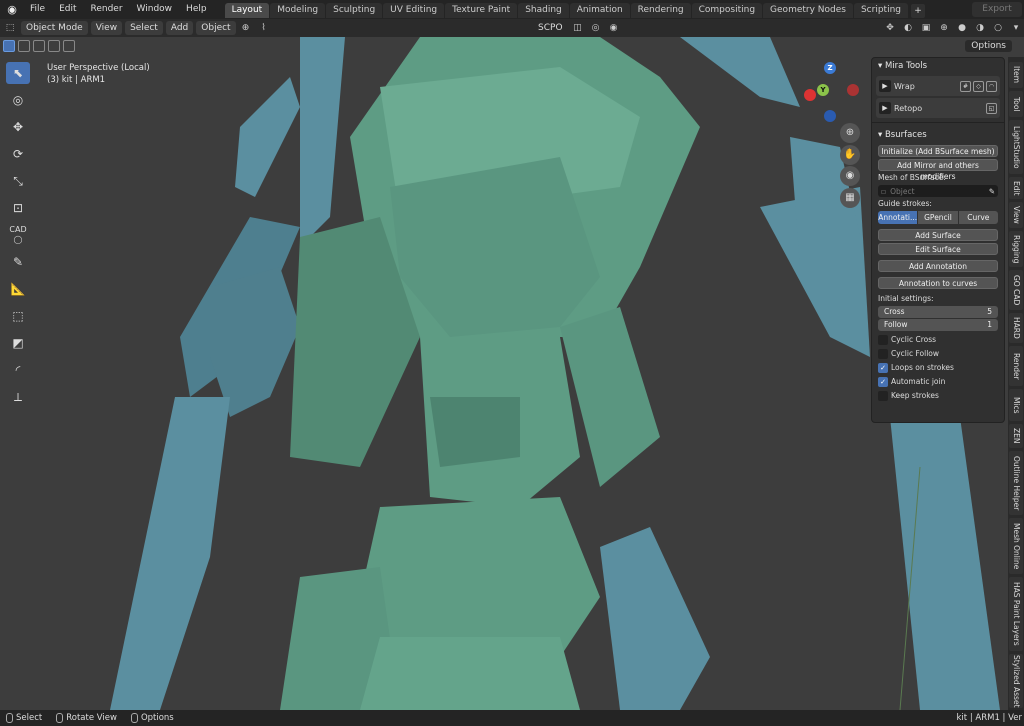  Describe the element at coordinates (938, 86) in the screenshot. I see `wrap-block: ▶ Wrap # ◇ ◠` at that location.